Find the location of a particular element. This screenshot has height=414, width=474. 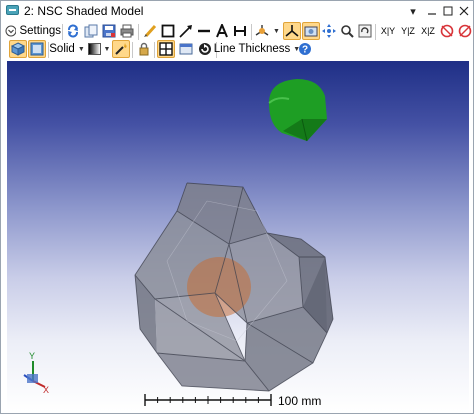

auto-update-button is located at coordinates (205, 49).